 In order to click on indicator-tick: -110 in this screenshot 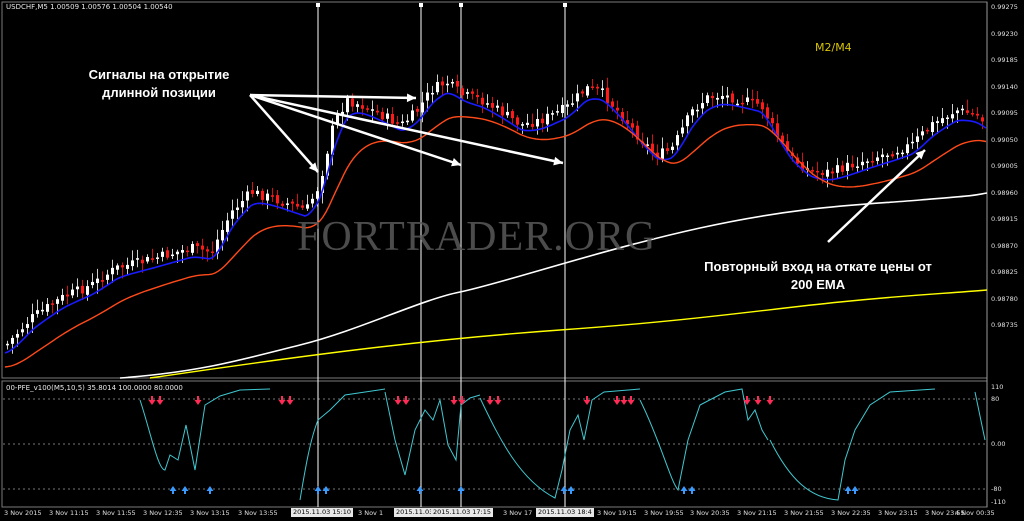, I will do `click(998, 502)`.